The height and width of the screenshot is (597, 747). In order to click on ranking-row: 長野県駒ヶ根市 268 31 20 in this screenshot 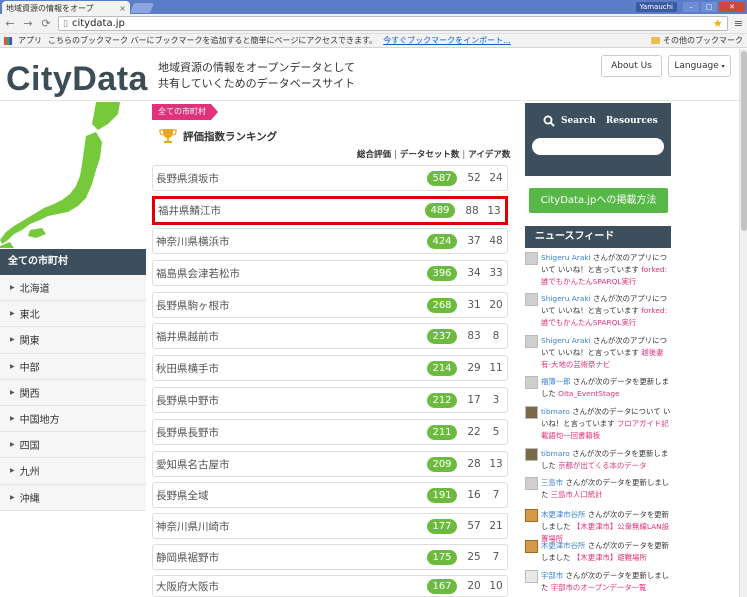, I will do `click(330, 305)`.